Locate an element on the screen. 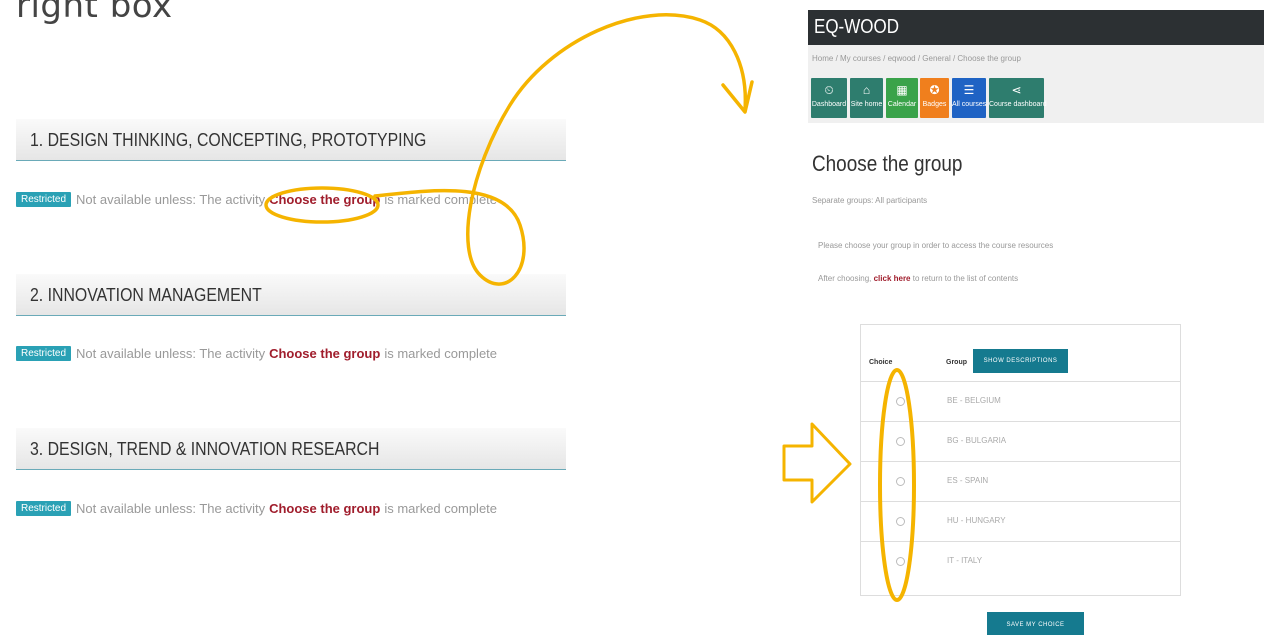  section-header-3: 3. DESIGN, TREND & INNOVATION RESEARCH is located at coordinates (291, 449).